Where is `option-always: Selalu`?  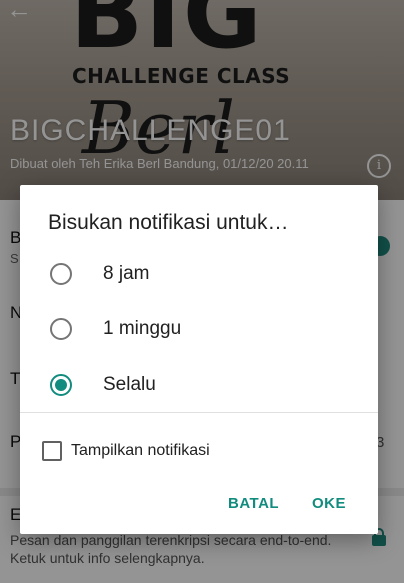 option-always: Selalu is located at coordinates (199, 385).